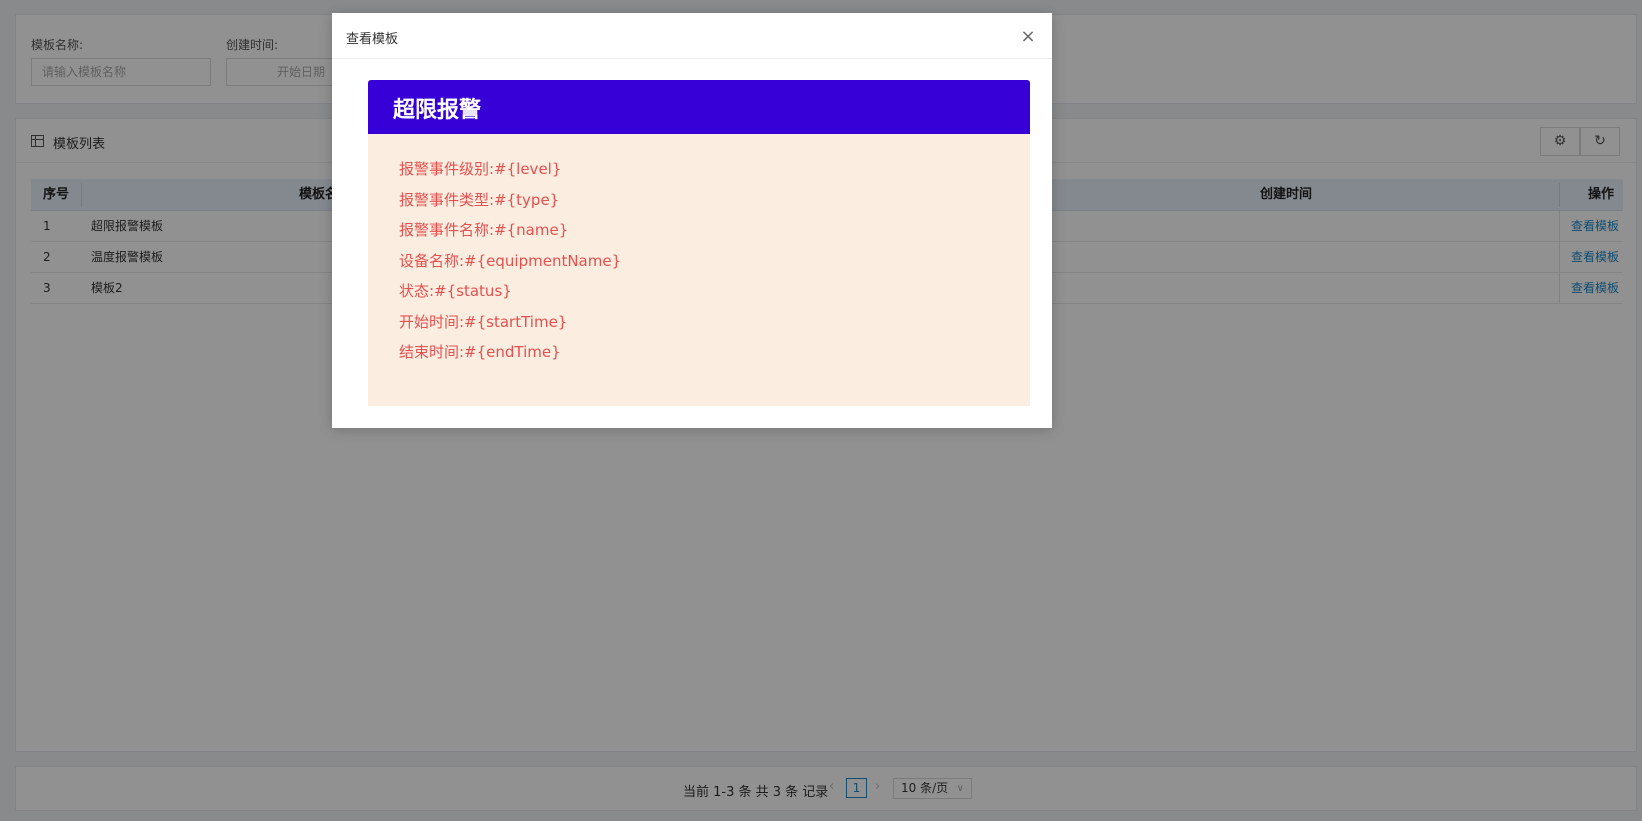  I want to click on close-icon: ×, so click(1028, 37).